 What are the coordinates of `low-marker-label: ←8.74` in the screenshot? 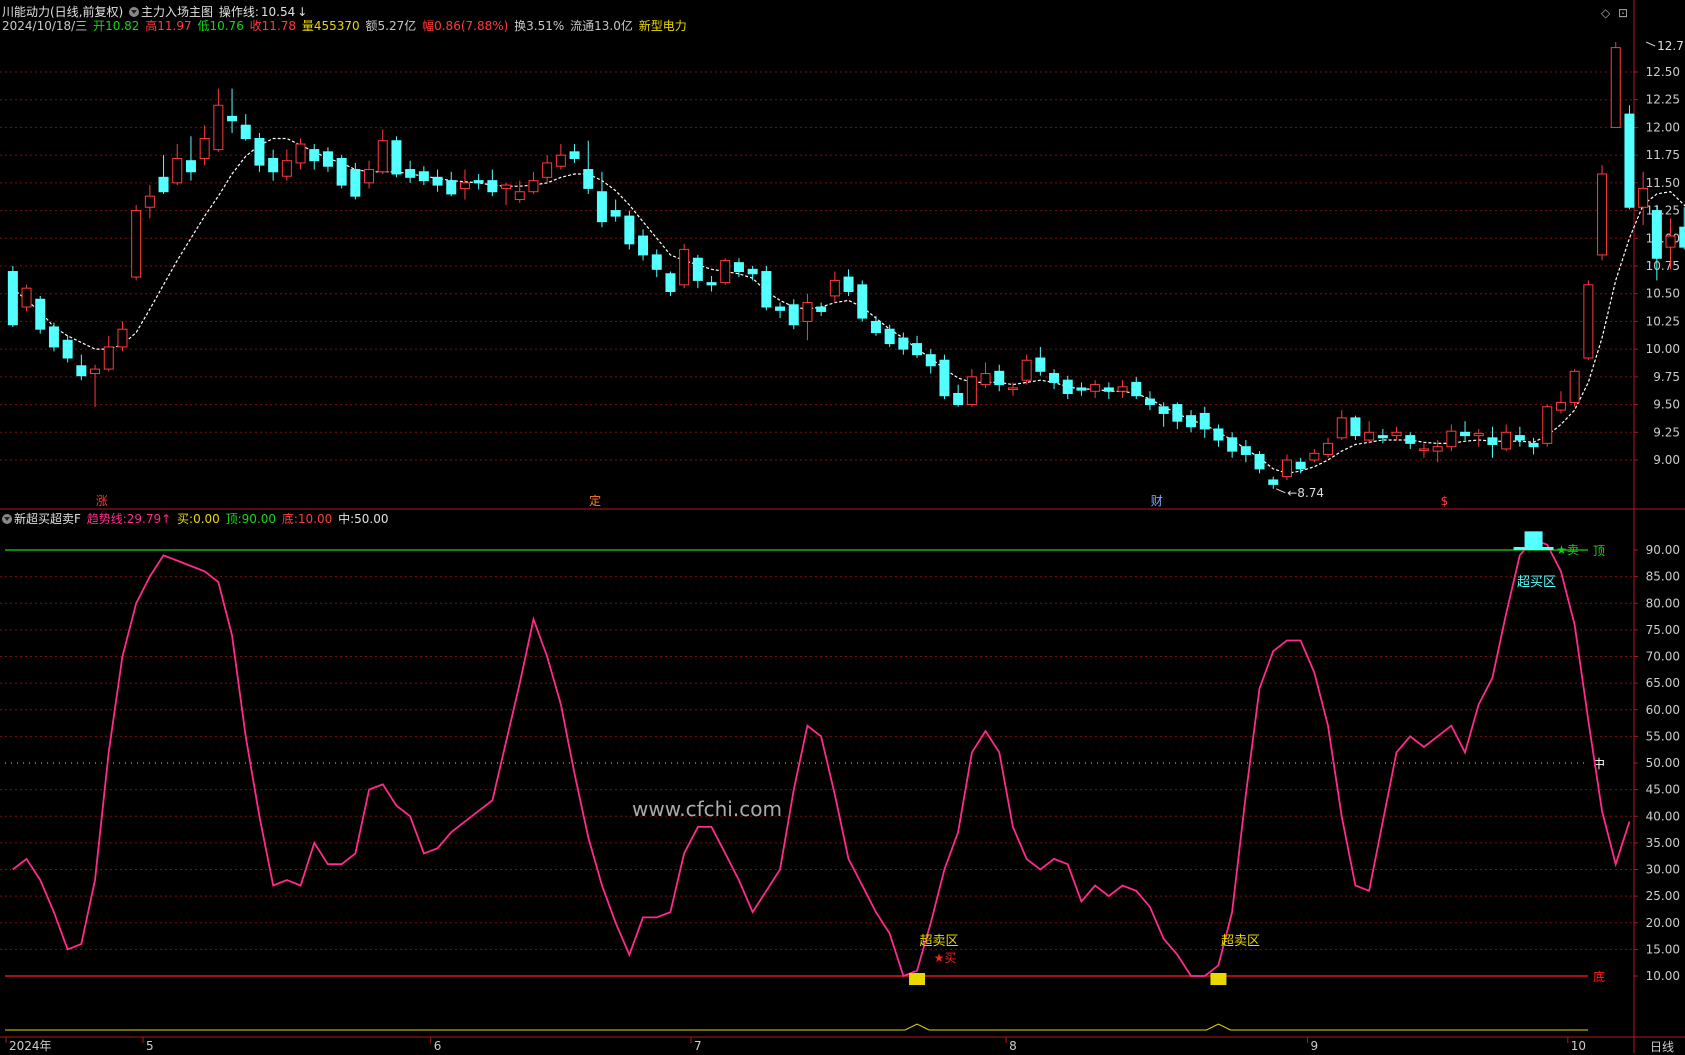 It's located at (1305, 493).